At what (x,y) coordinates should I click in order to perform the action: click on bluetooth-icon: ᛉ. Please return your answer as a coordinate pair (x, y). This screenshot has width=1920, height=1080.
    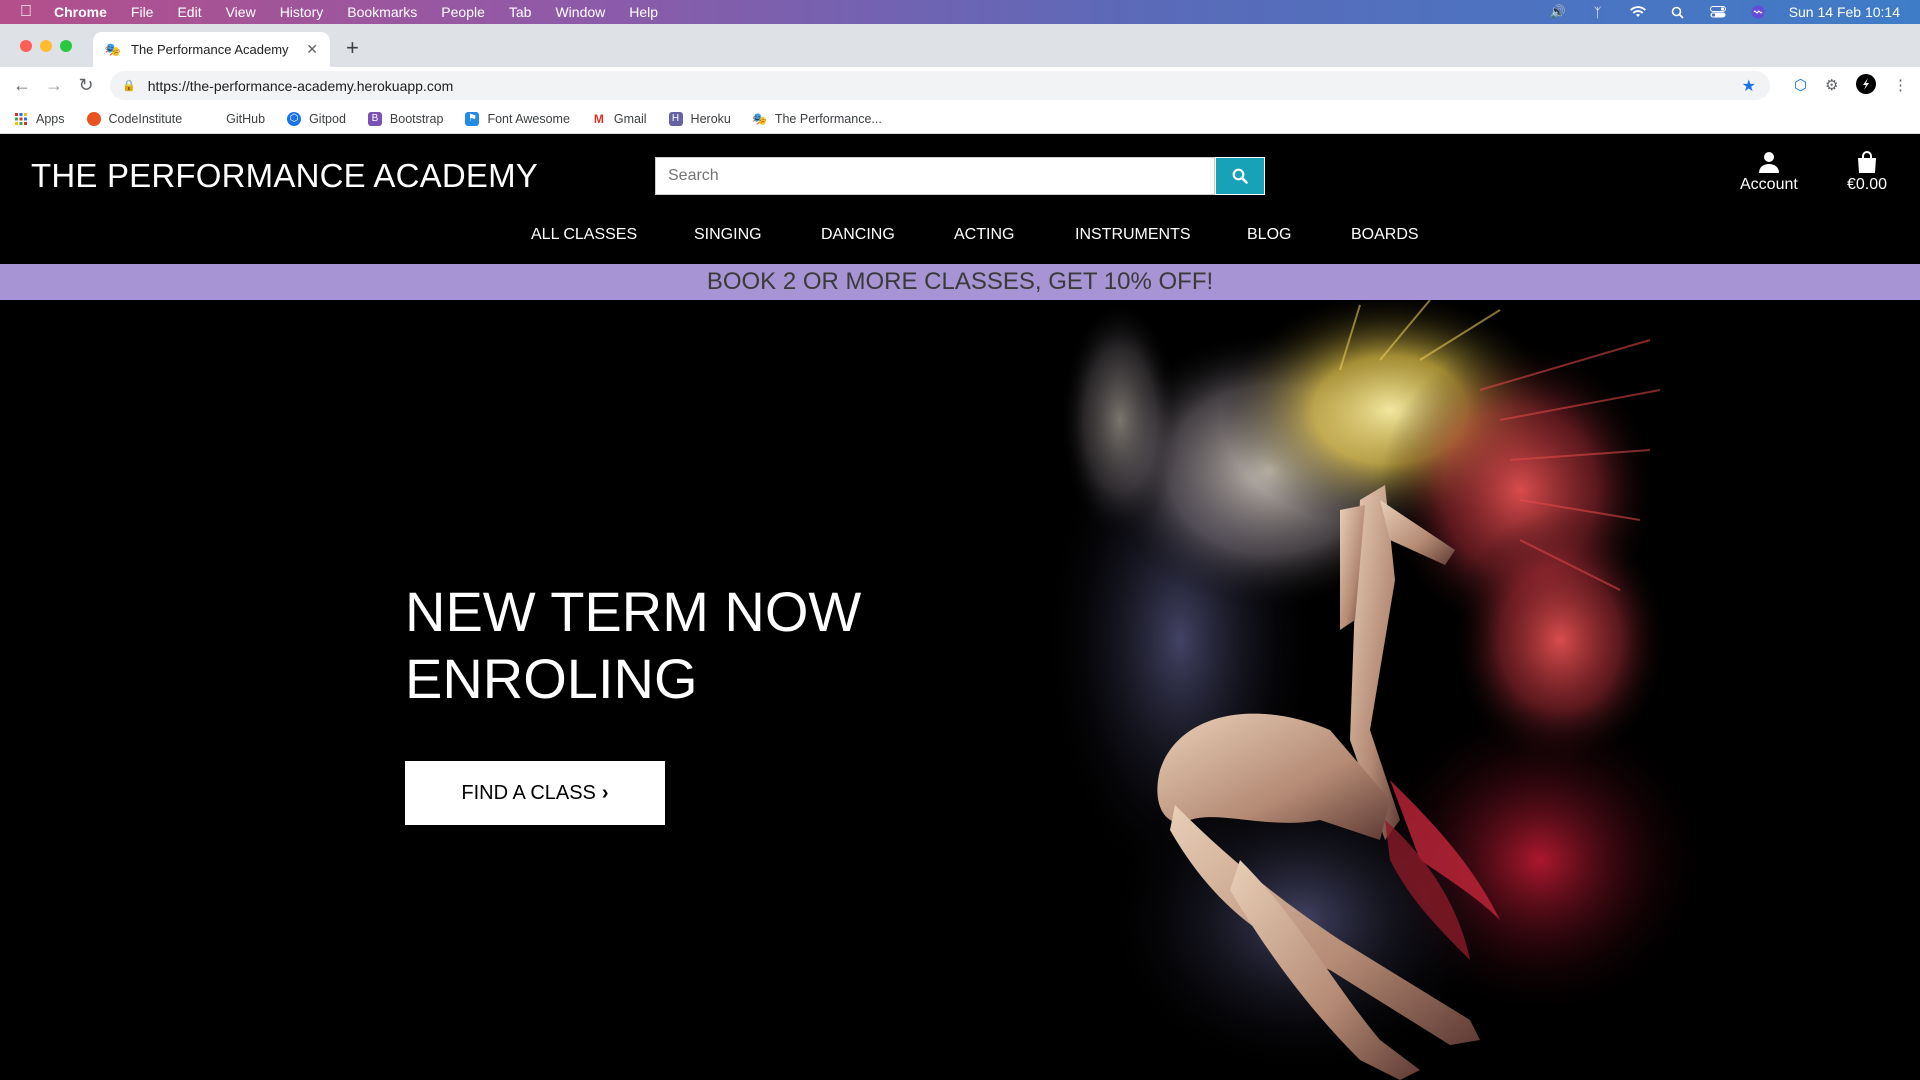
    Looking at the image, I should click on (1598, 12).